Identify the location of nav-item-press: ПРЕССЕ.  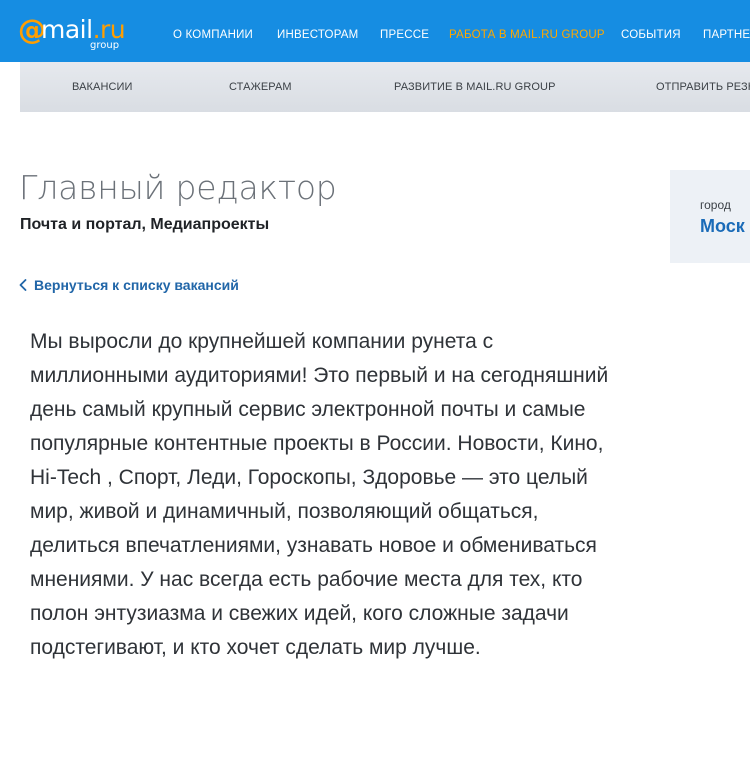
(404, 35).